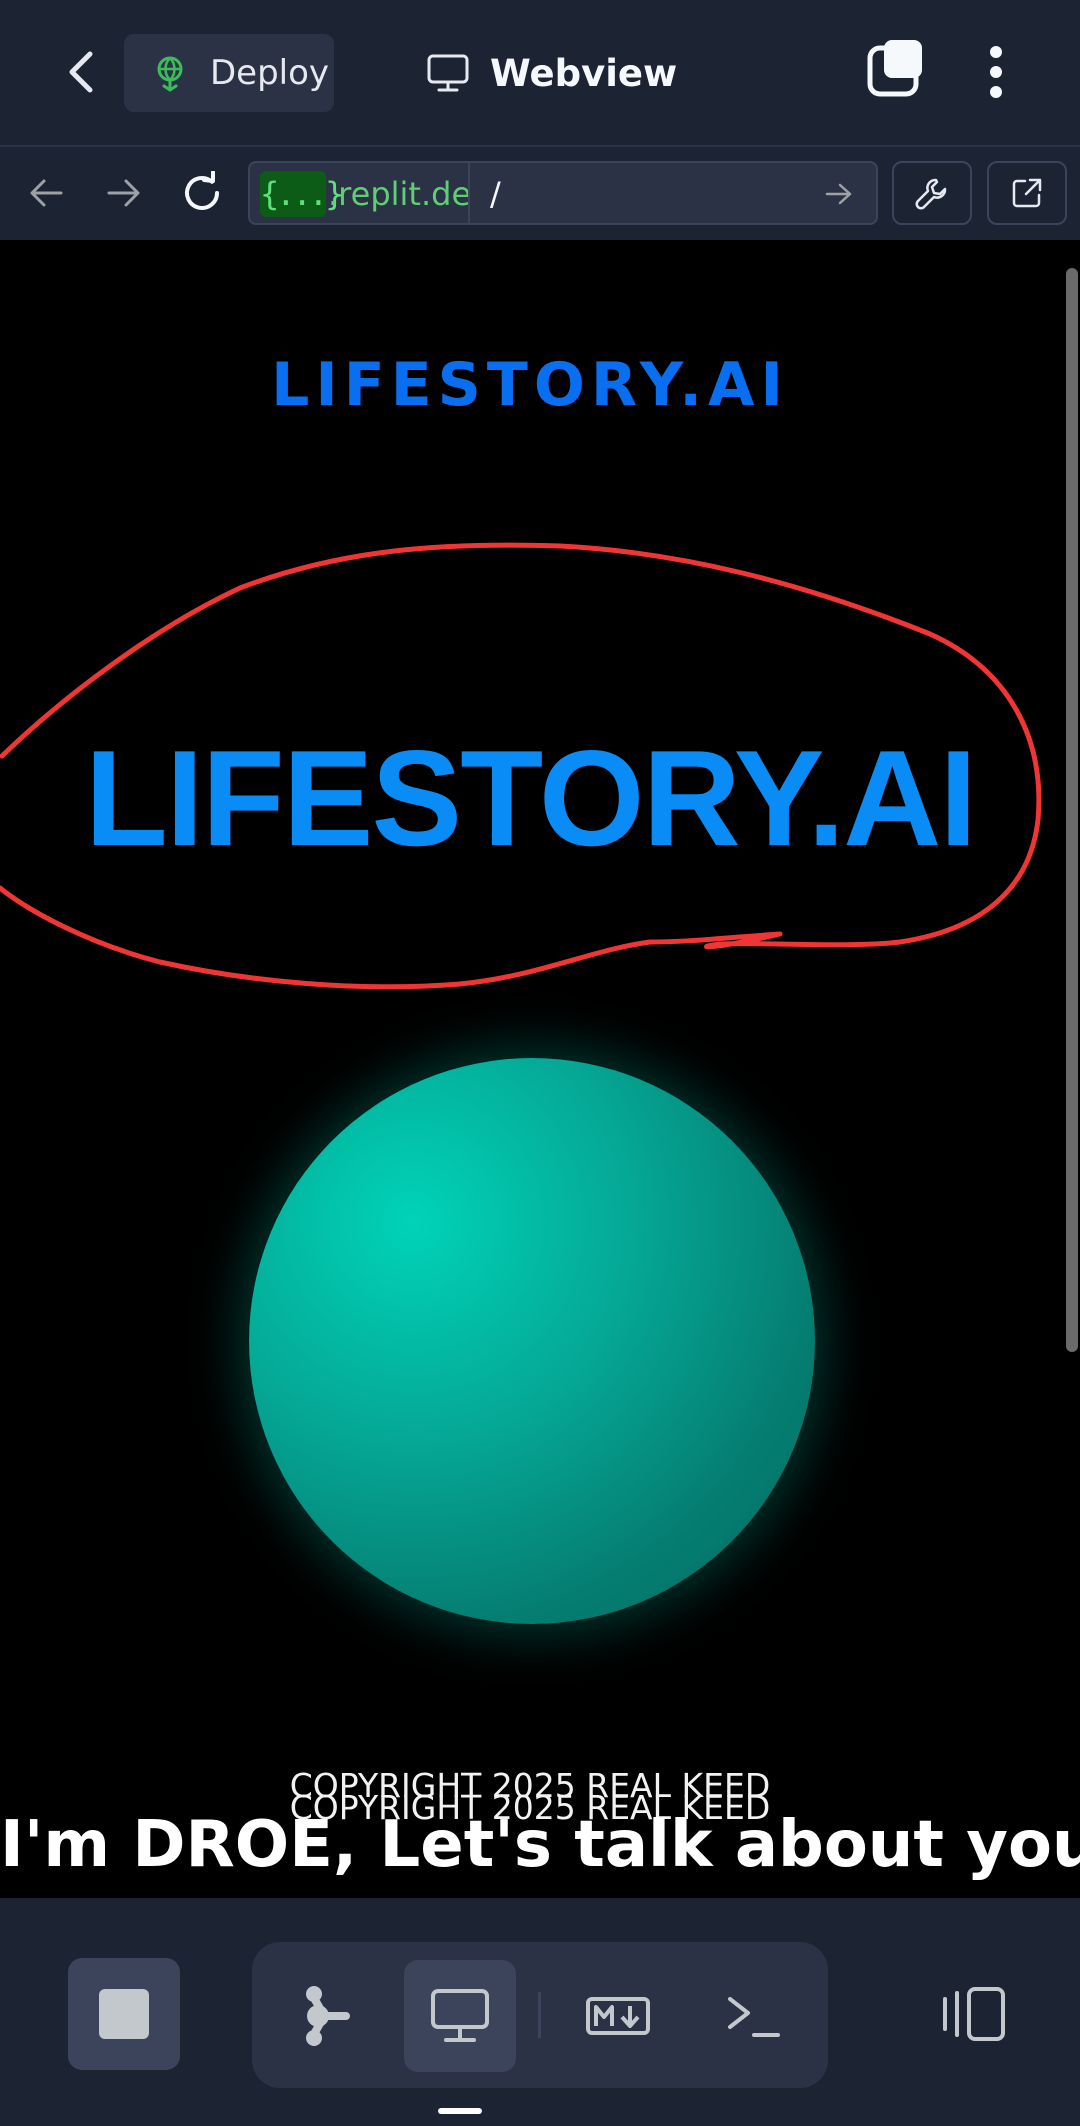 The width and height of the screenshot is (1080, 2126). Describe the element at coordinates (46, 193) in the screenshot. I see `nav-back-arrow-icon` at that location.